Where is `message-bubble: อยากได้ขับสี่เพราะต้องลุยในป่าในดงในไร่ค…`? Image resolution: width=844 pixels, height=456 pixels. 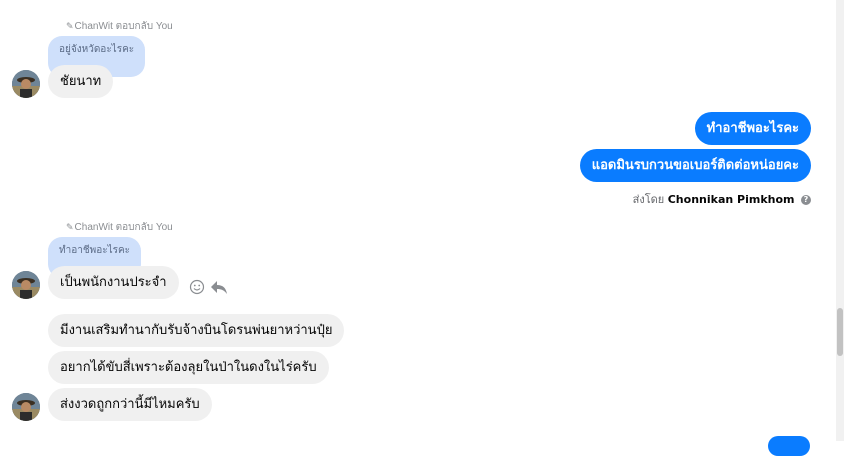
message-bubble: อยากได้ขับสี่เพราะต้องลุยในป่าในดงในไร่ค… is located at coordinates (188, 367).